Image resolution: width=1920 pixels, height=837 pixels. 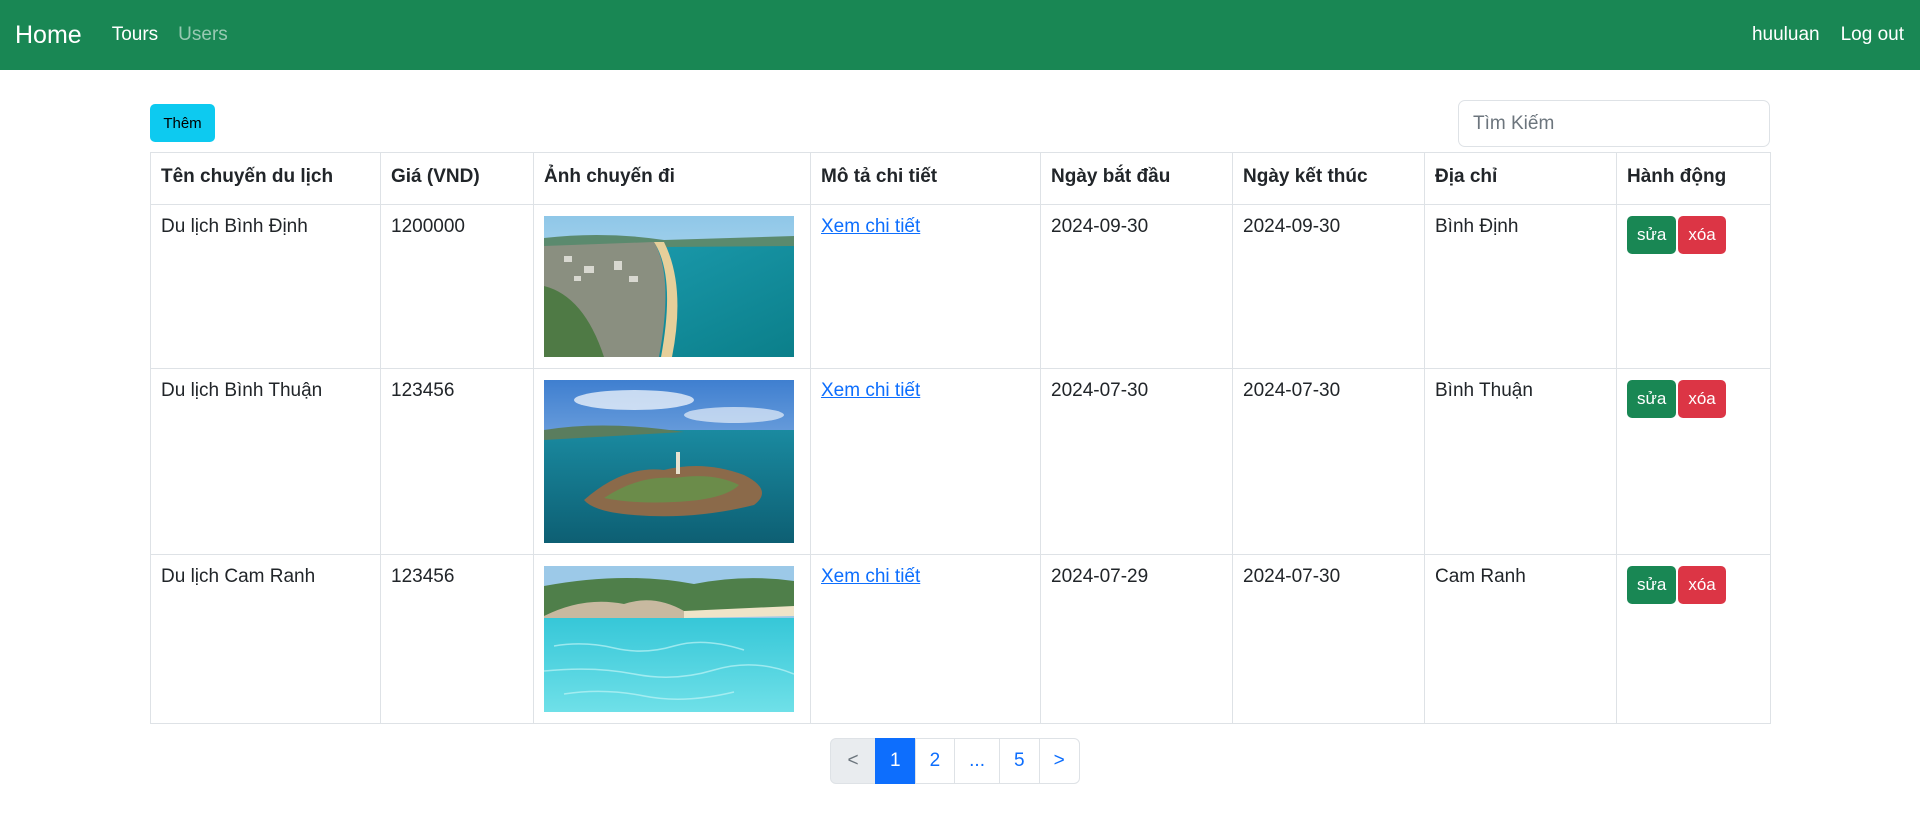 What do you see at coordinates (1136, 178) in the screenshot?
I see `header-start-date: Ngày bắt đầu` at bounding box center [1136, 178].